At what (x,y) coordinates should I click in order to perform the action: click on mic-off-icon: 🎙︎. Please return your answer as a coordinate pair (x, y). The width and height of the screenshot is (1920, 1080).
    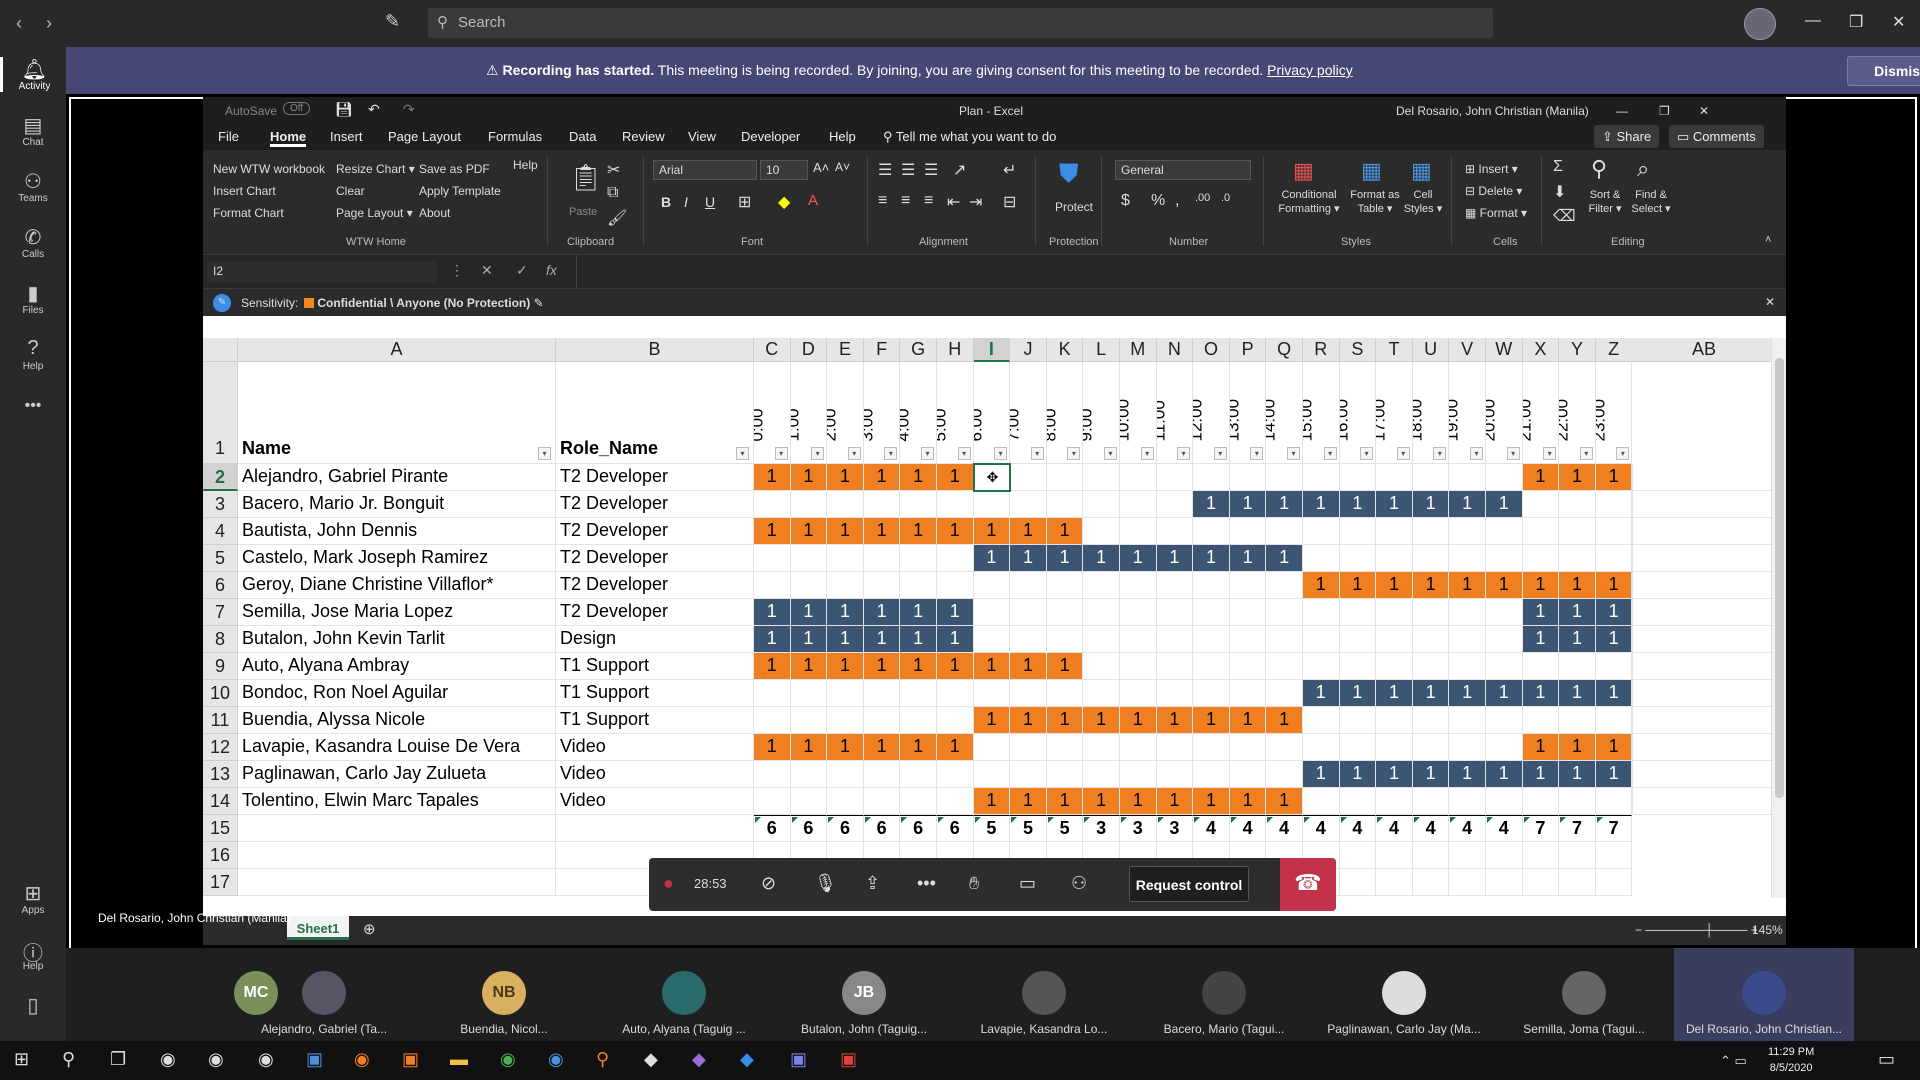
    Looking at the image, I should click on (825, 883).